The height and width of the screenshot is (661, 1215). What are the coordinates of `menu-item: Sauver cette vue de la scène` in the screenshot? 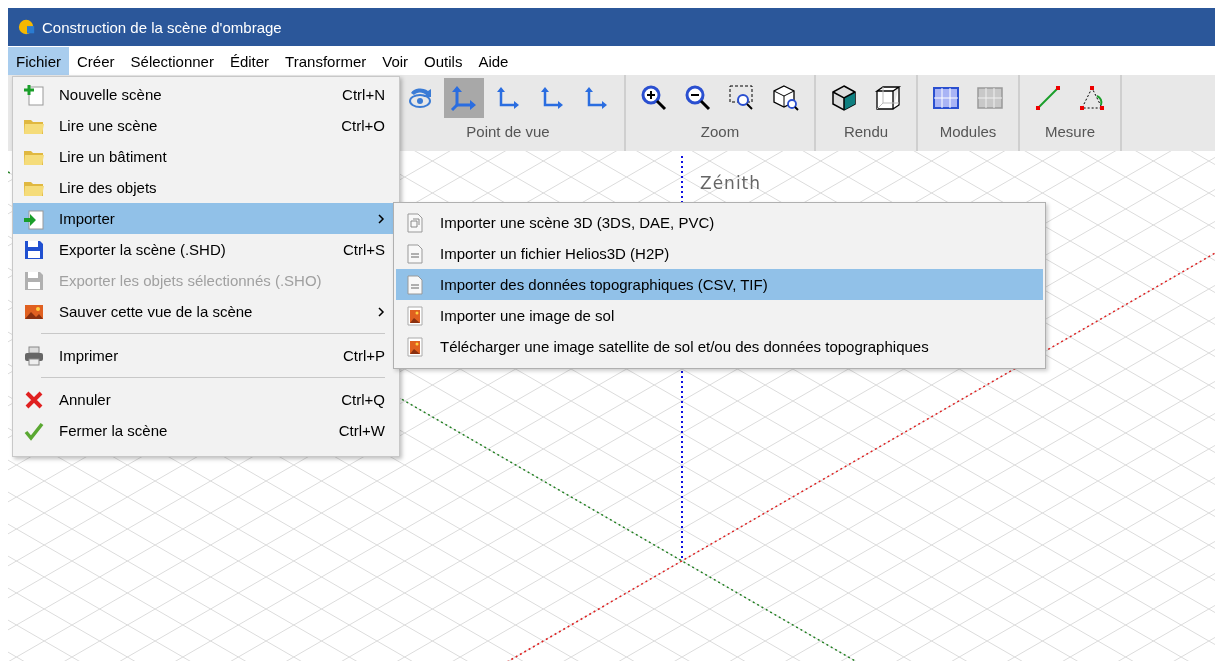 It's located at (206, 311).